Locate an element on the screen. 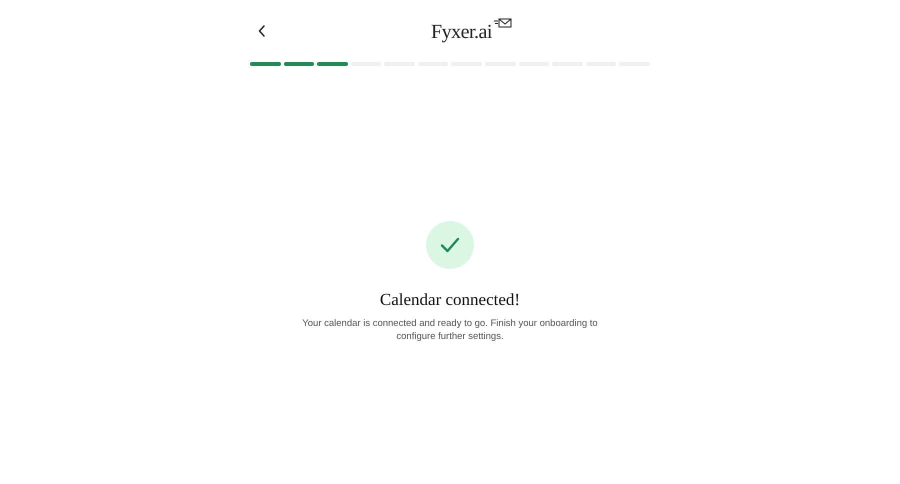 This screenshot has height=484, width=900. envelope-icon is located at coordinates (503, 24).